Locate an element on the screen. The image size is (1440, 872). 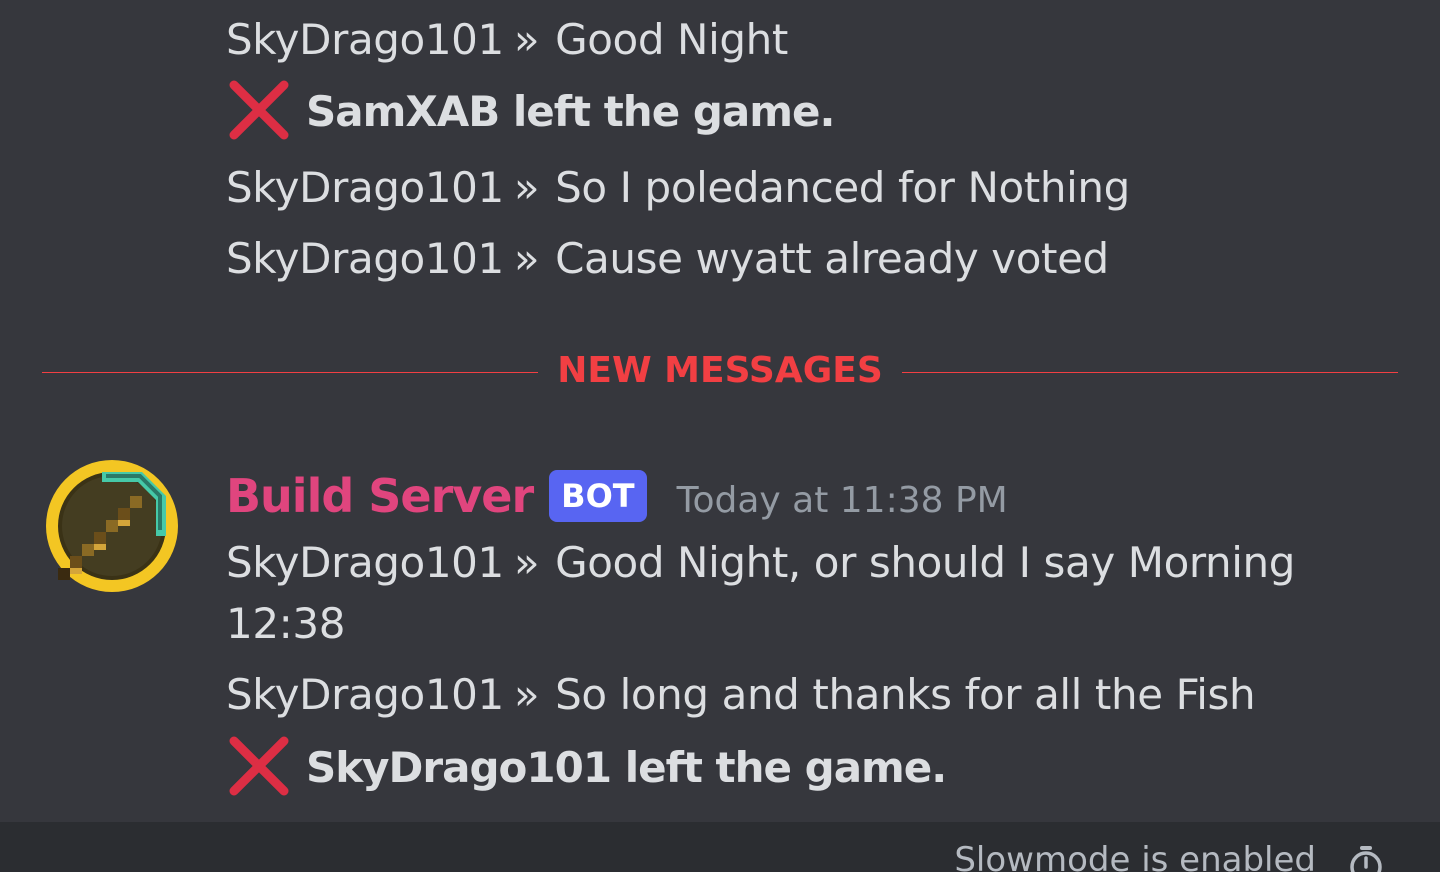
message-text: Good Night is located at coordinates (671, 39).